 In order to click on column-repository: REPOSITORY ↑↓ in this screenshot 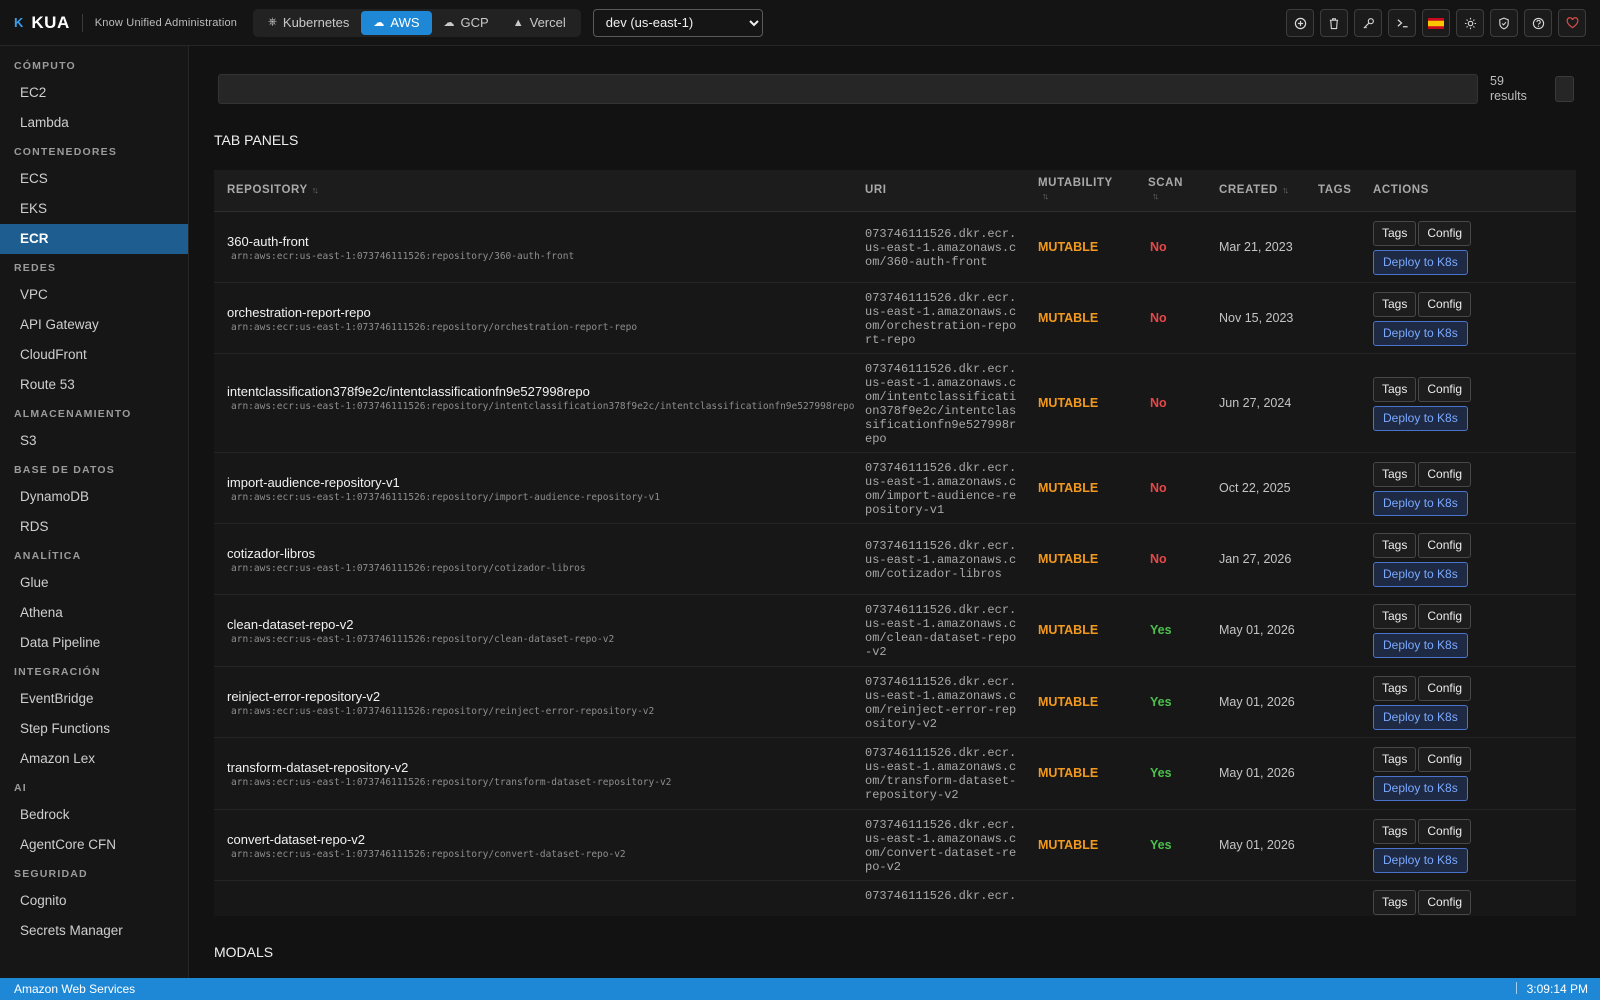, I will do `click(273, 190)`.